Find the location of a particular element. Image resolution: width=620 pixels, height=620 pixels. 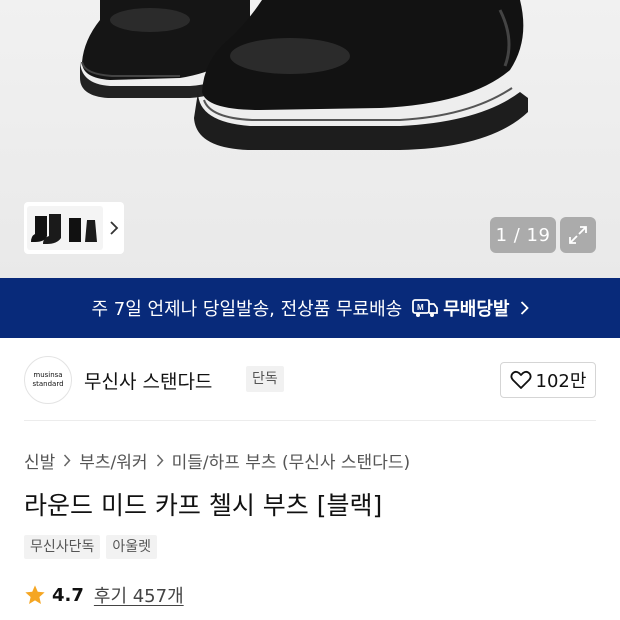

breadcrumb: 신발 부츠/워커 미들/하프 부츠 (무신사 스탠다드) is located at coordinates (217, 460).